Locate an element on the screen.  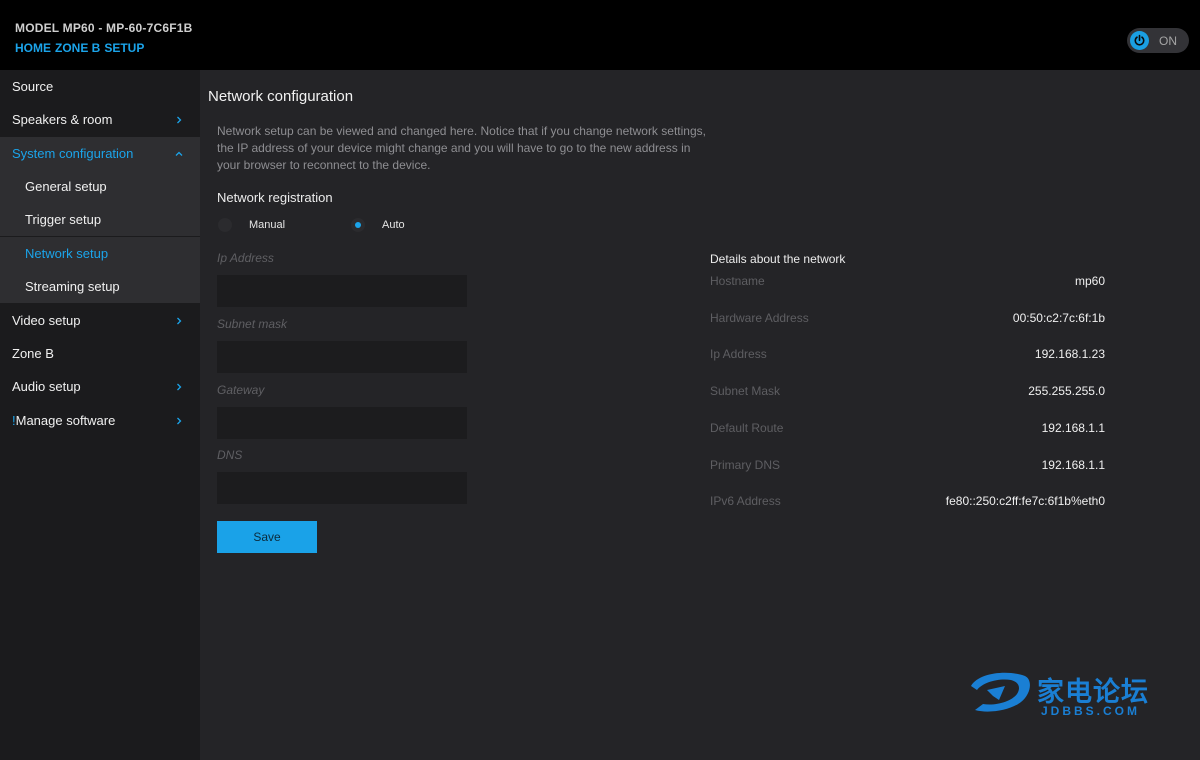
sidebar-item-network-setup: Network setup is located at coordinates (100, 253).